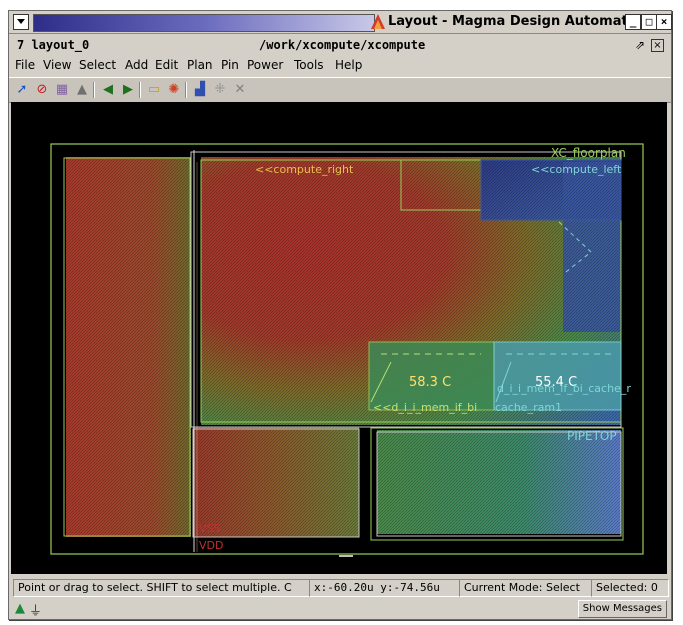  I want to click on menu-plan: Plan, so click(200, 65).